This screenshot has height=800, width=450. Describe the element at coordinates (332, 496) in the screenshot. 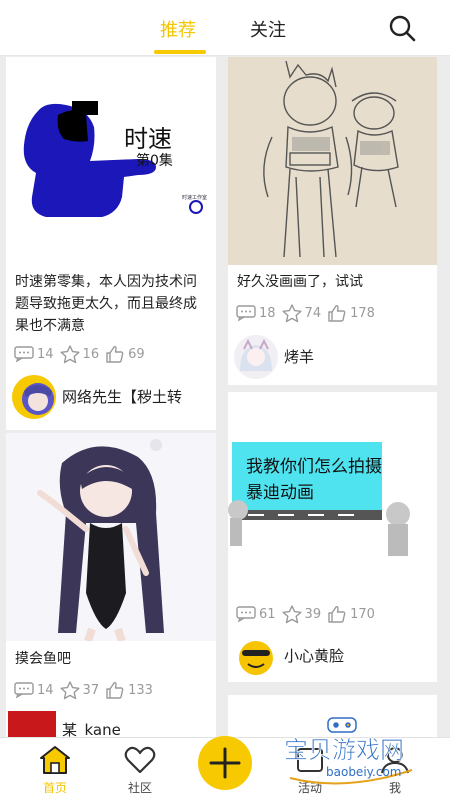

I see `post-thumbnail: 我教你们怎么拍摄 暴迪动画` at that location.